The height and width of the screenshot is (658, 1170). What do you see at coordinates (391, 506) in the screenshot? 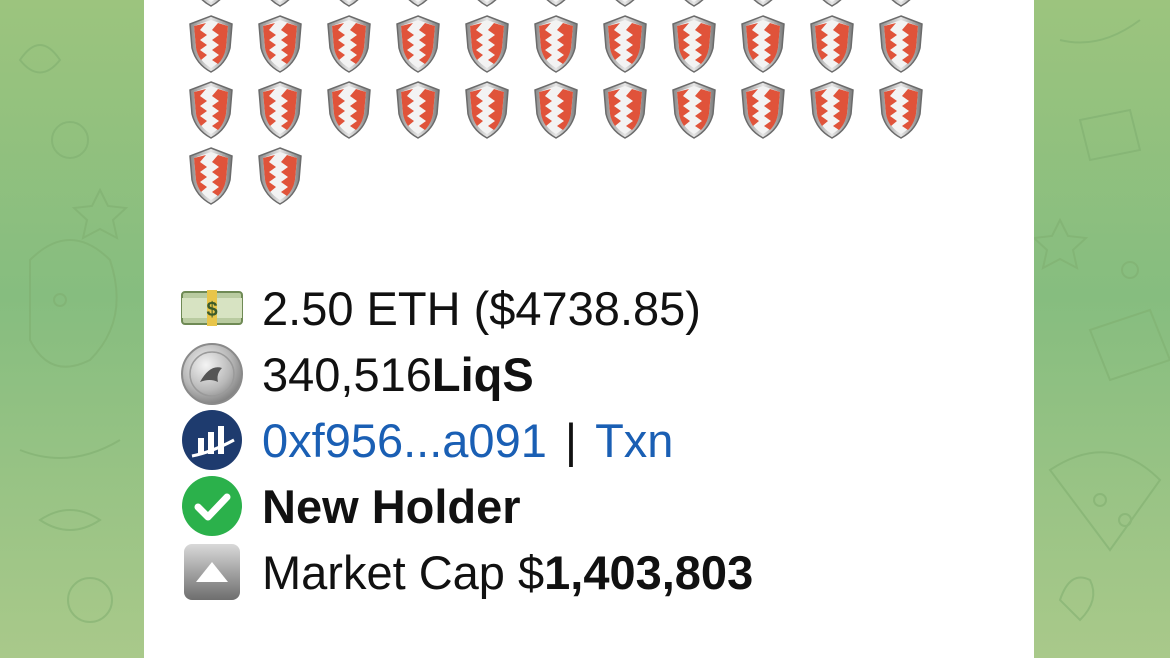
I see `holder-status-text: New Holder` at bounding box center [391, 506].